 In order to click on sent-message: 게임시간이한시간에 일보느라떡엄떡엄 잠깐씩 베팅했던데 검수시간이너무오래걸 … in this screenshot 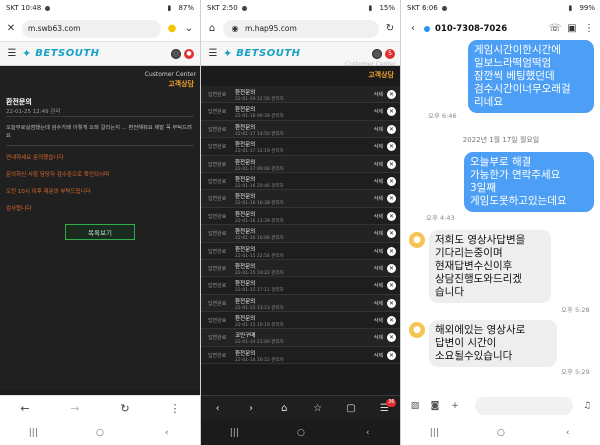, I will do `click(531, 76)`.